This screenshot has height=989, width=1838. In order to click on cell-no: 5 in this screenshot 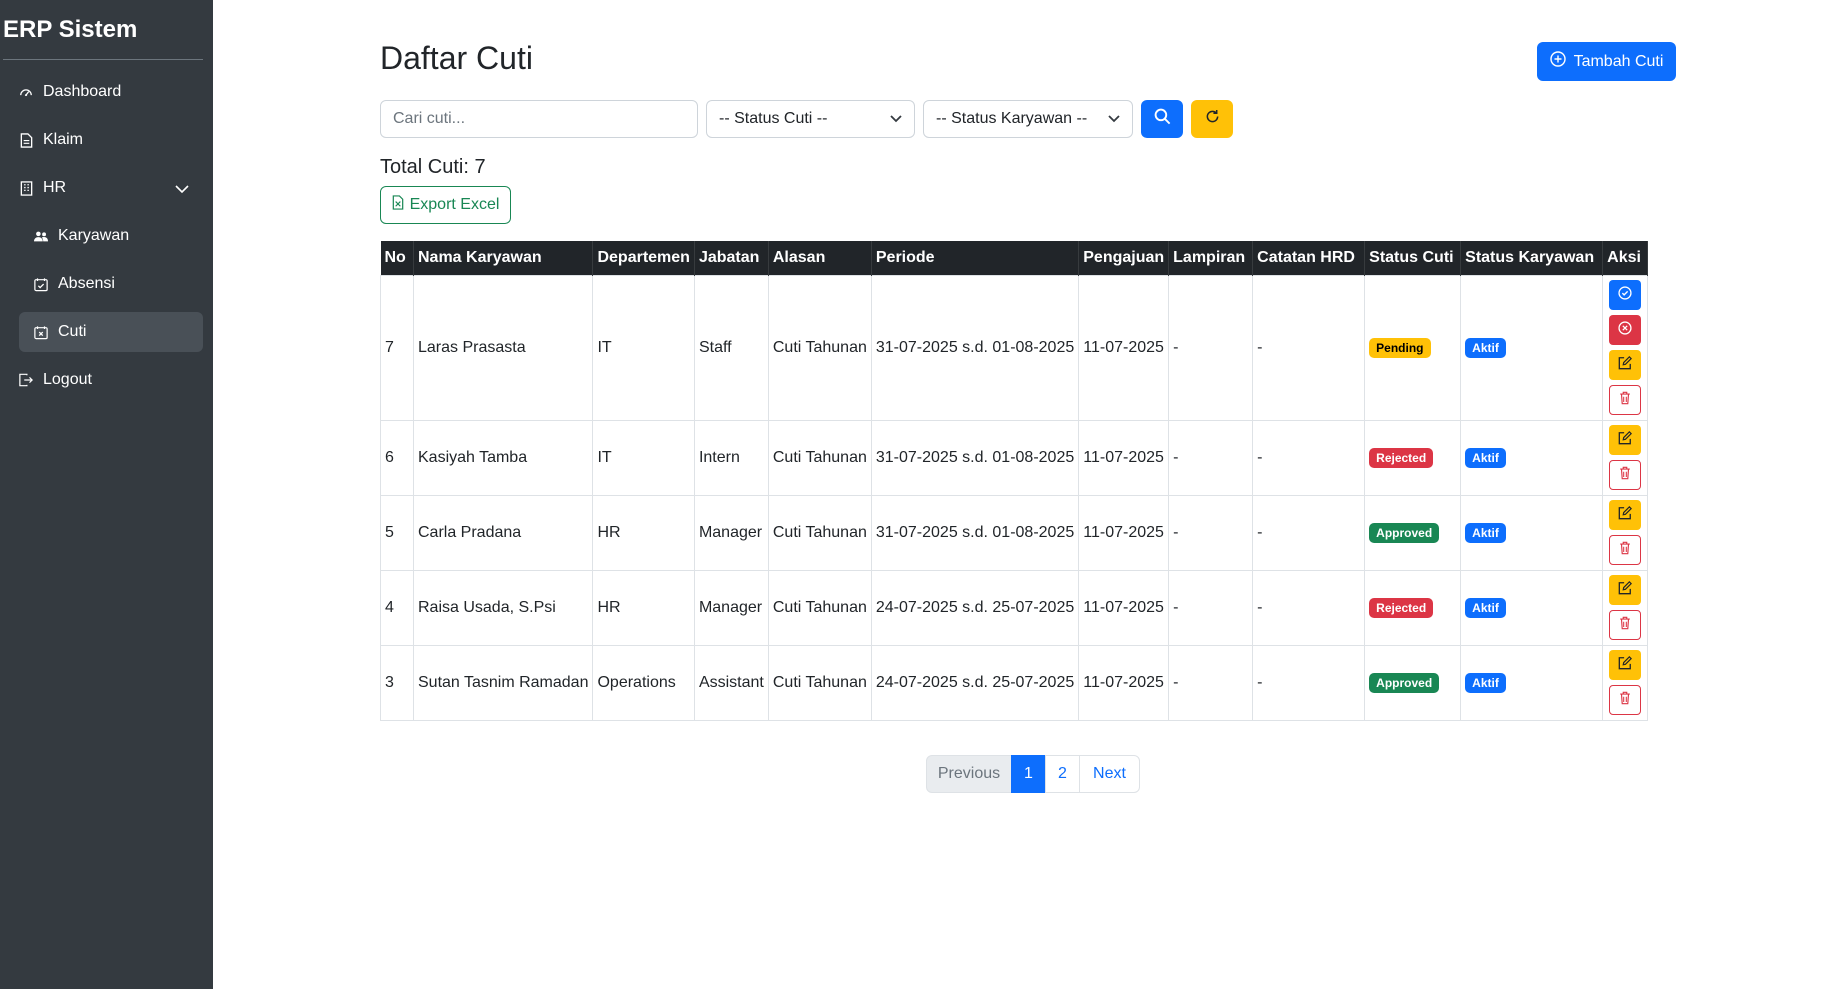, I will do `click(397, 532)`.